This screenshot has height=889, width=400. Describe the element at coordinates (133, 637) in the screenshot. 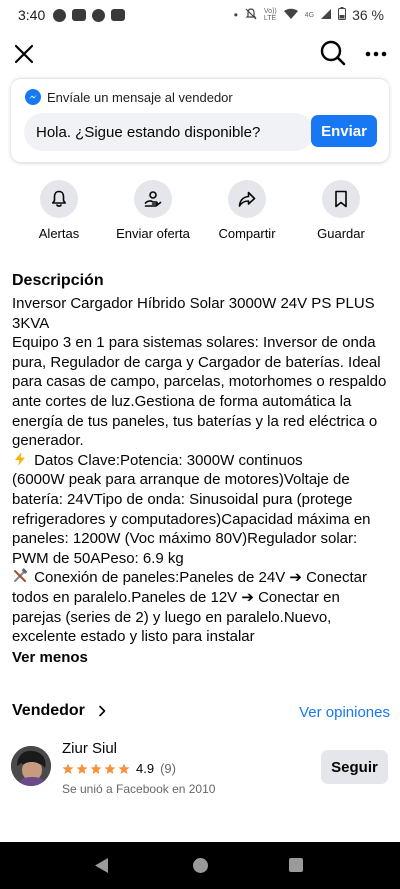

I see `description-line: excelente estado y listo para instalar` at that location.